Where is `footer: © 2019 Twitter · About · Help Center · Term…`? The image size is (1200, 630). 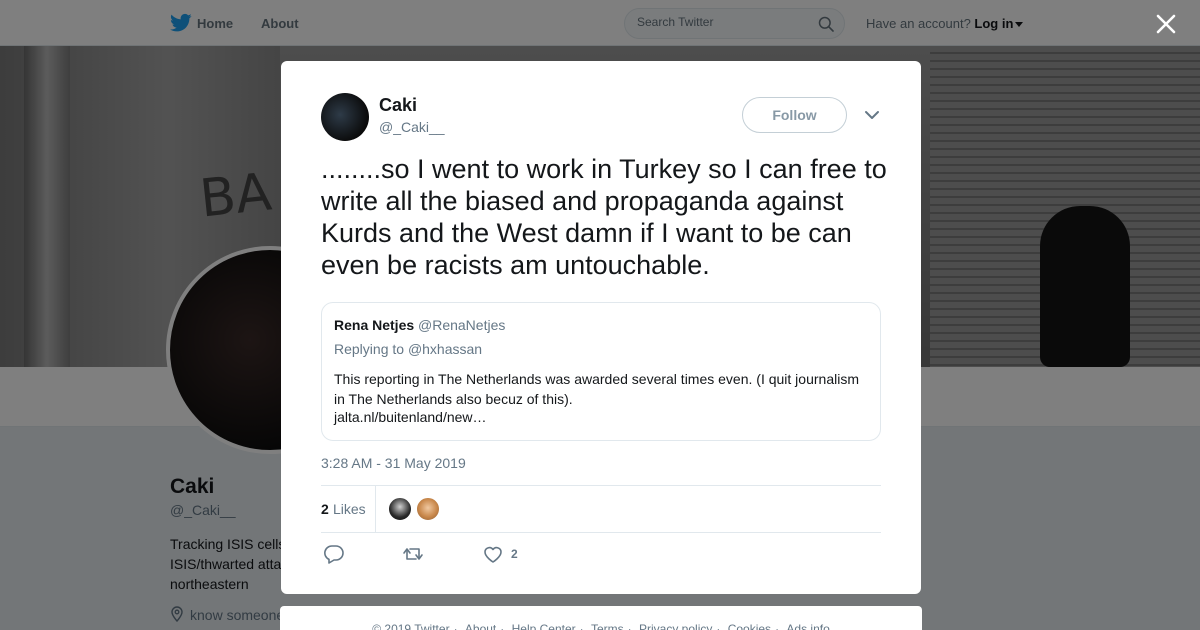 footer: © 2019 Twitter · About · Help Center · Term… is located at coordinates (601, 618).